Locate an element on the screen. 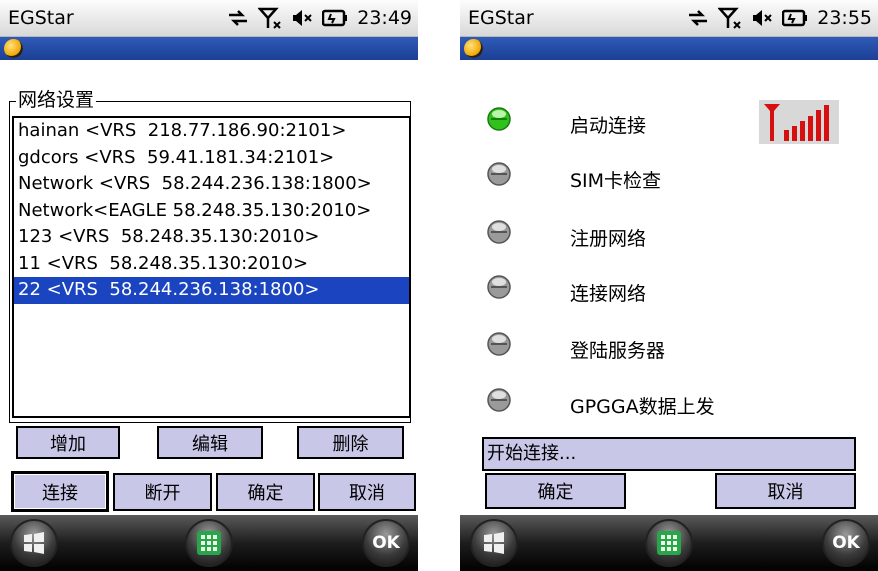 This screenshot has width=878, height=571. screen-gap is located at coordinates (439, 285).